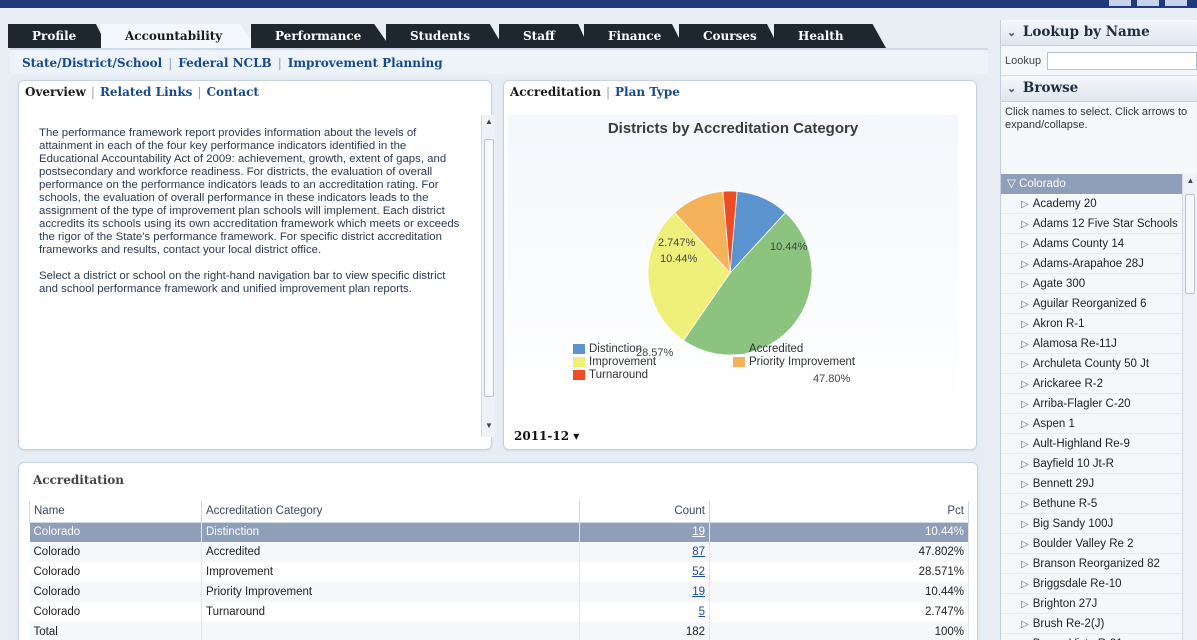  I want to click on column-header-pct: Pct, so click(839, 512).